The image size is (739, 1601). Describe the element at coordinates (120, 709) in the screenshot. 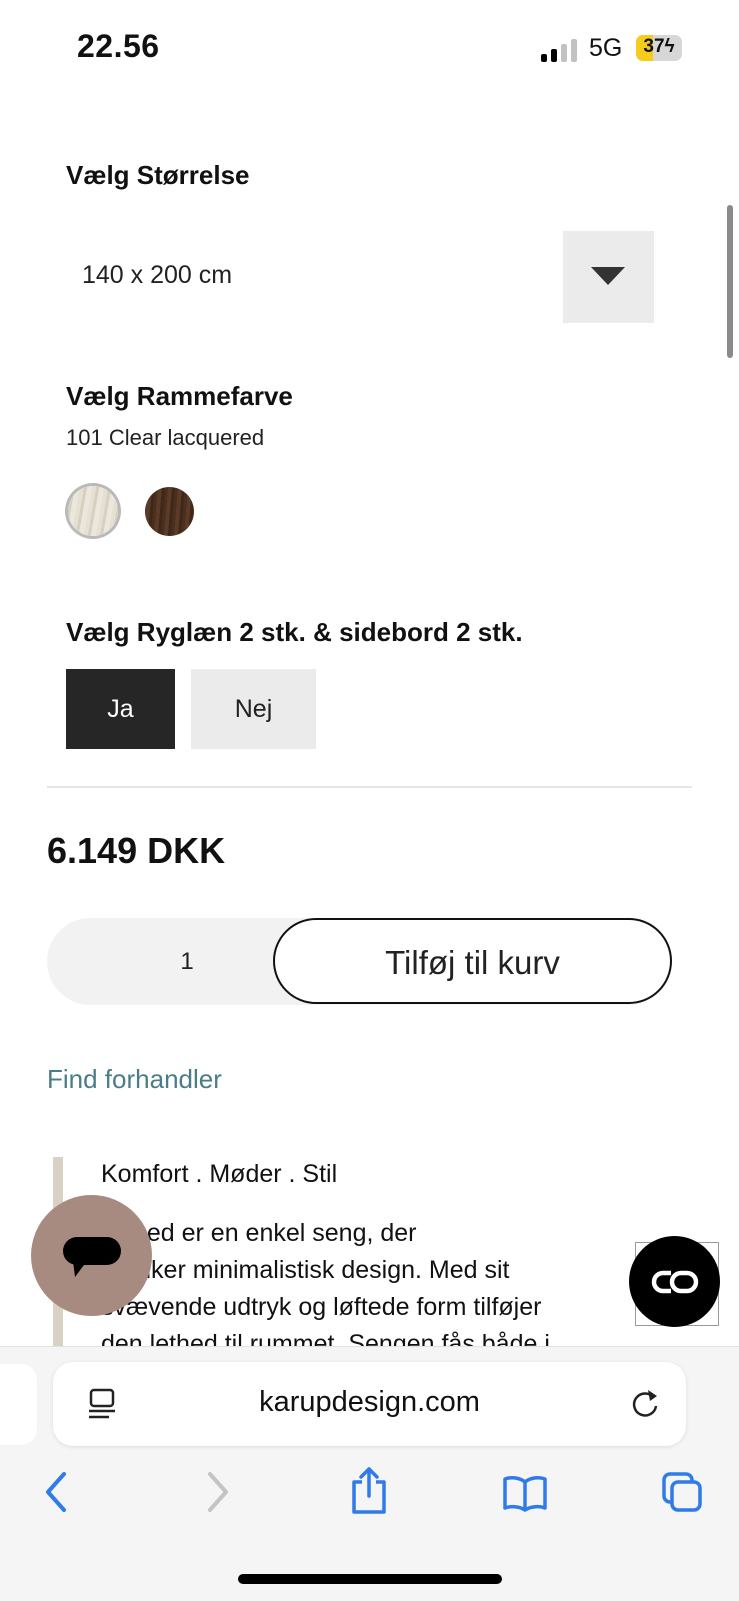

I see `option-ja-button: Ja` at that location.